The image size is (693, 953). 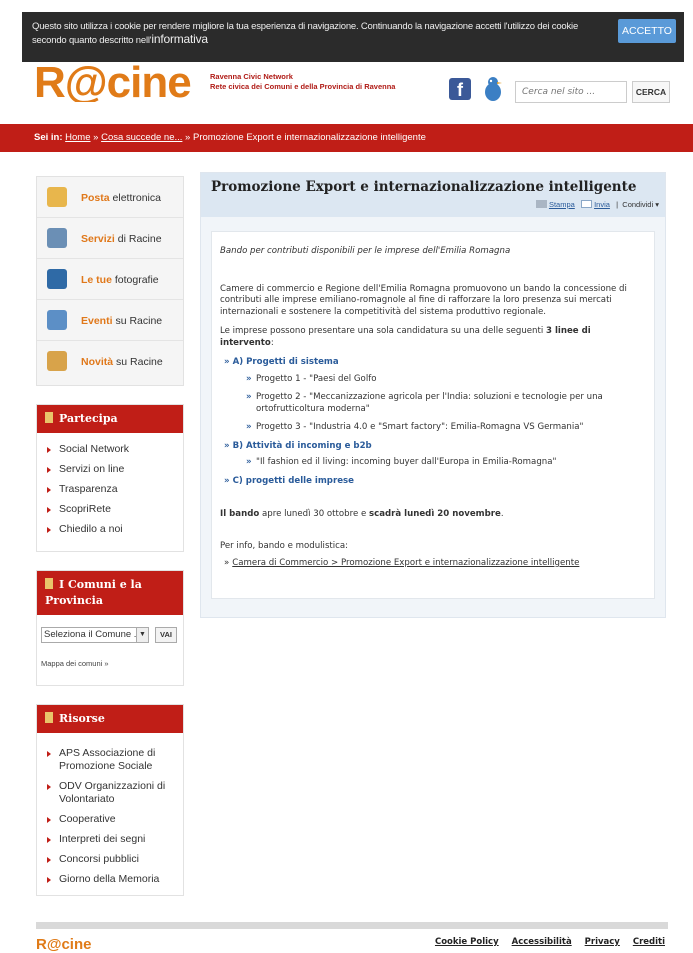 I want to click on list-item: Cooperative, so click(x=110, y=819).